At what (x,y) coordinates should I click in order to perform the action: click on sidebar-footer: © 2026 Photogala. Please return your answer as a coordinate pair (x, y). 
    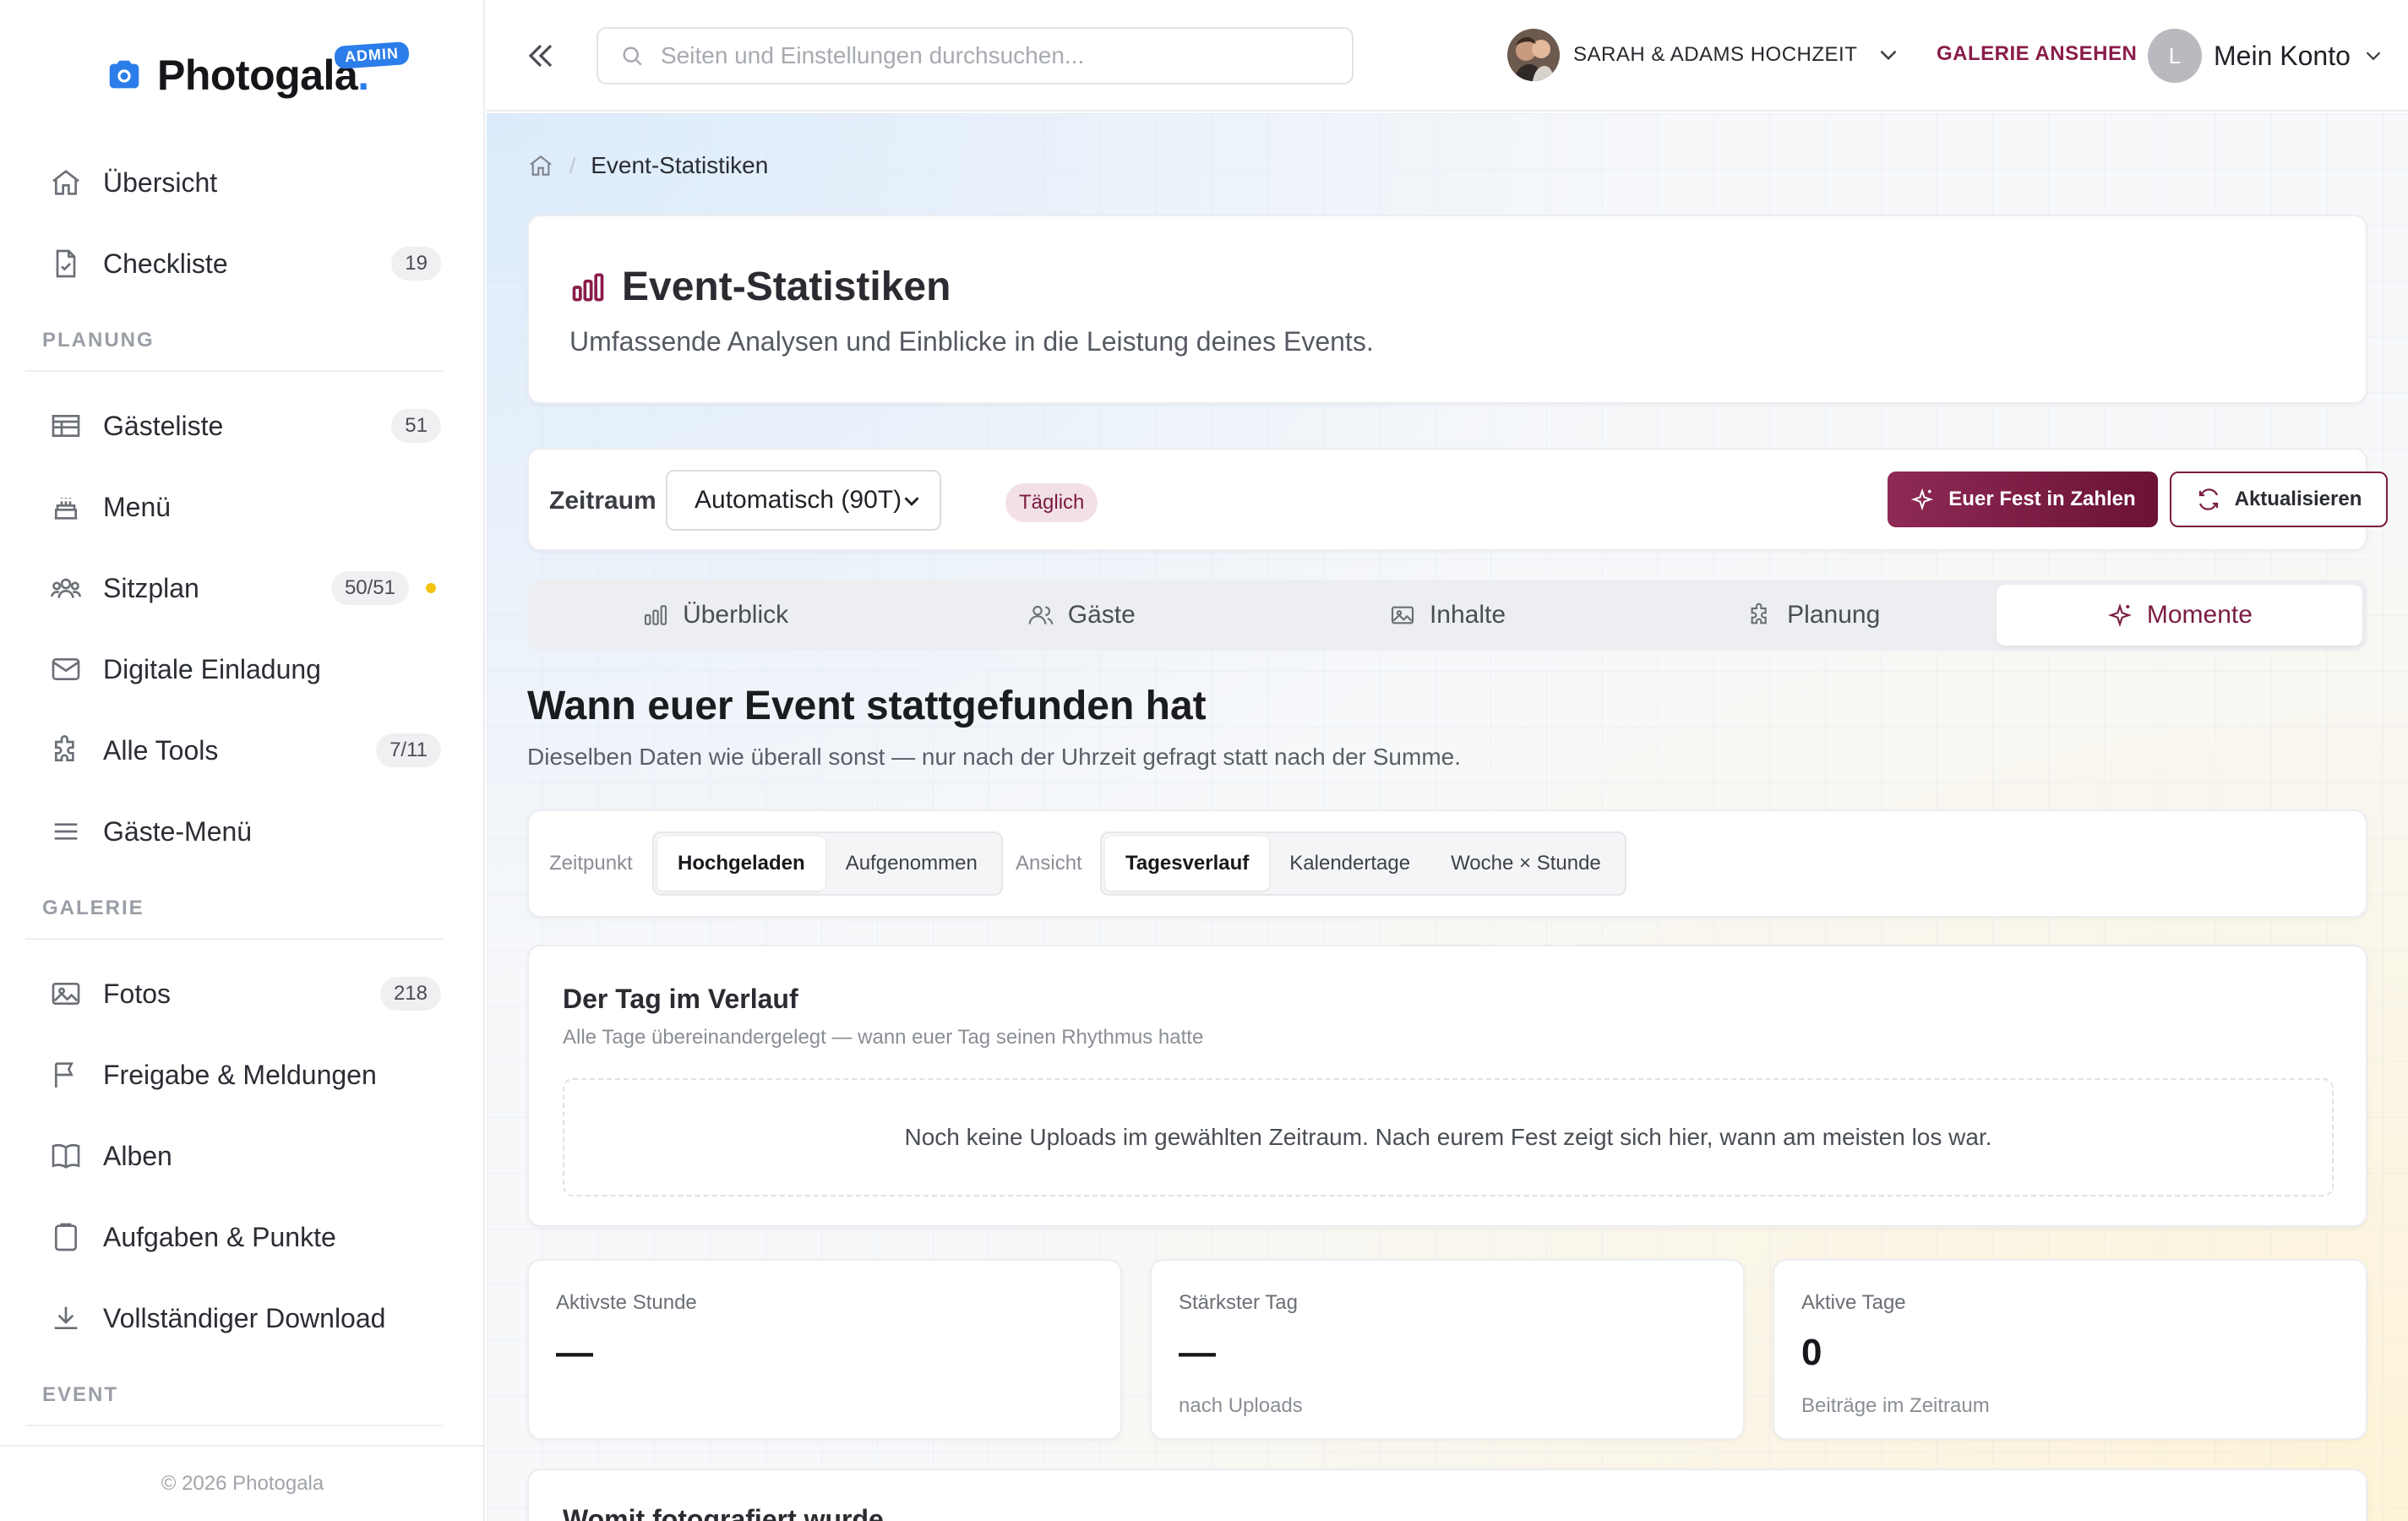
    Looking at the image, I should click on (243, 1483).